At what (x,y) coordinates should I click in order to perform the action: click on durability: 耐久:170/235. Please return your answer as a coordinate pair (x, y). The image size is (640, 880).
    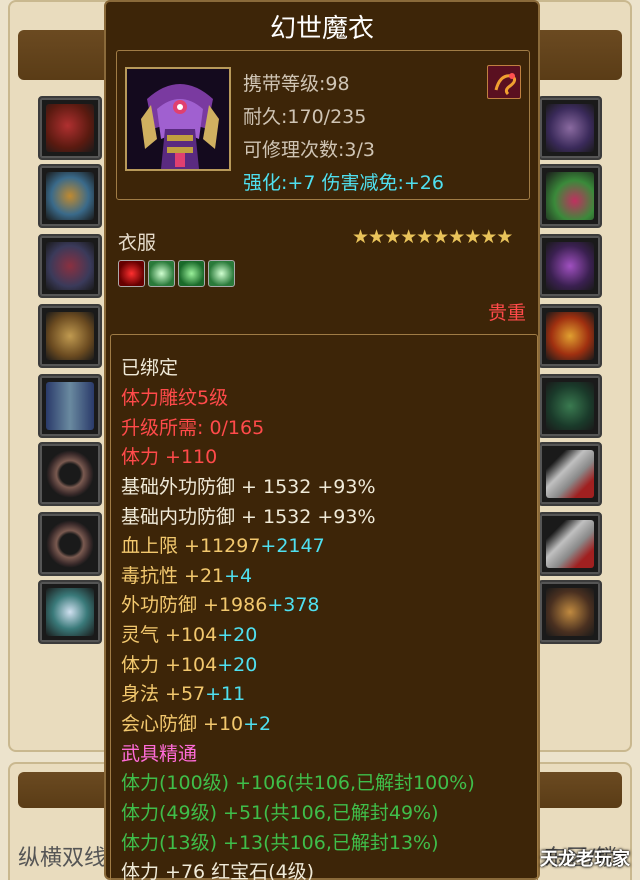
    Looking at the image, I should click on (305, 117).